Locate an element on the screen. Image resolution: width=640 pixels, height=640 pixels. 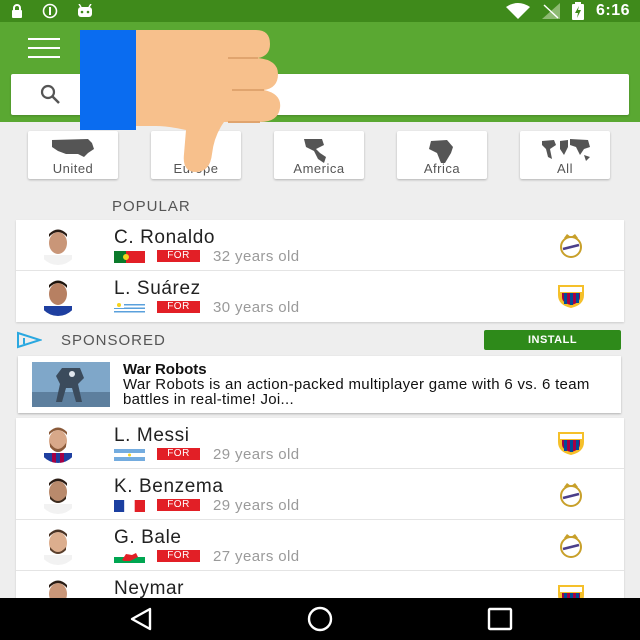
system-nav-bar is located at coordinates (320, 619).